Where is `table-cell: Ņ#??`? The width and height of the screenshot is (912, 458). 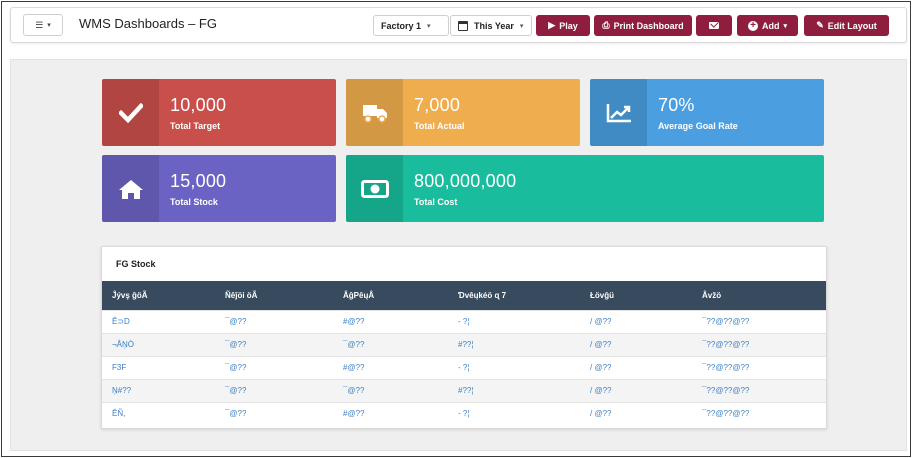 table-cell: Ņ#?? is located at coordinates (158, 390).